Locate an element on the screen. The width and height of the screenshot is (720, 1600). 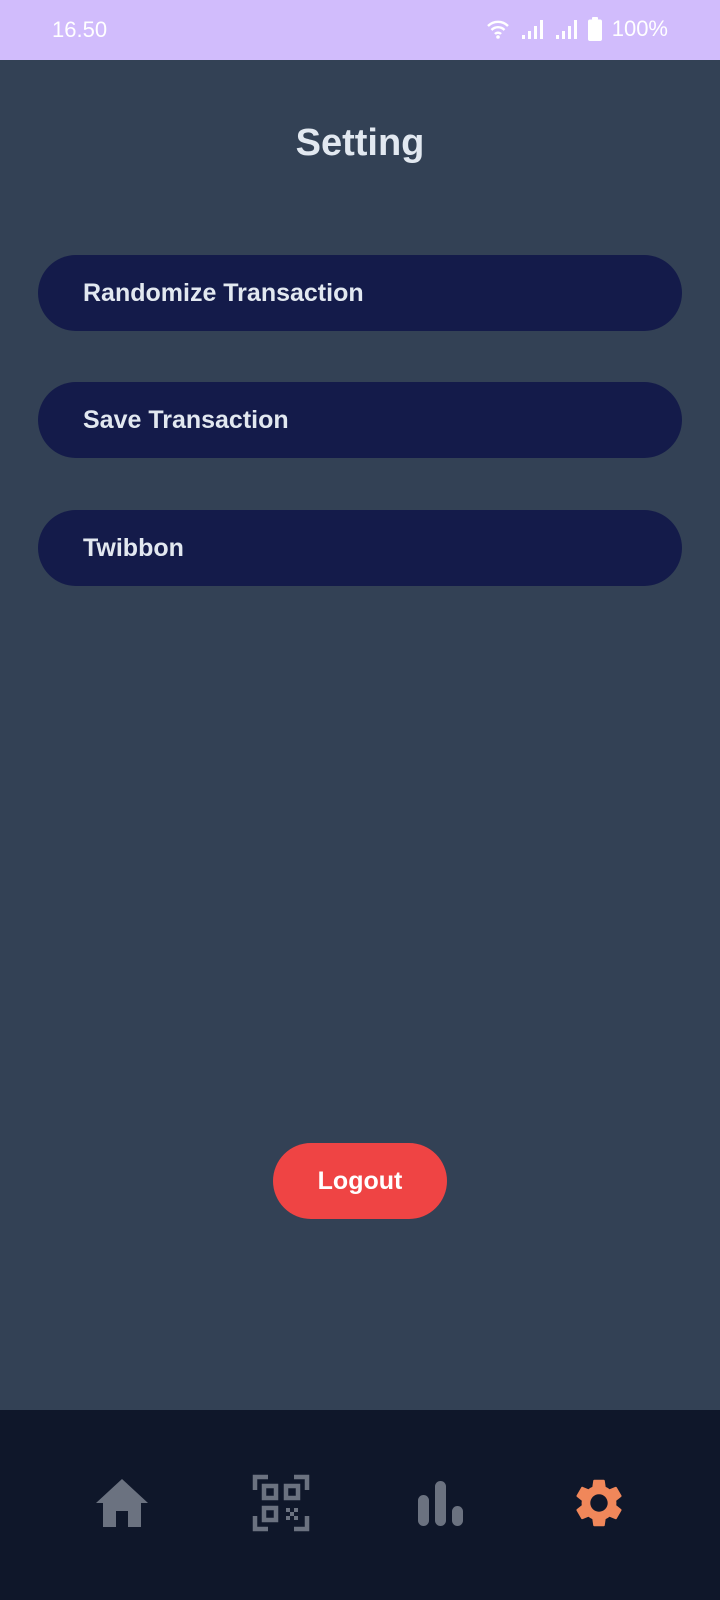
save-transaction-button: Save Transaction is located at coordinates (360, 420).